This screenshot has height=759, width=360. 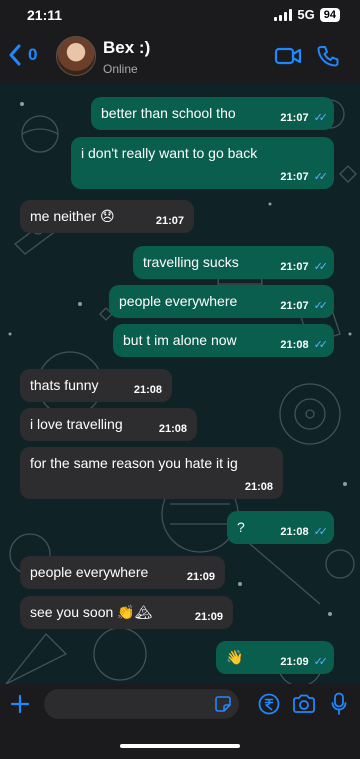 I want to click on chat-header: 0 Bex :) Online, so click(x=180, y=57).